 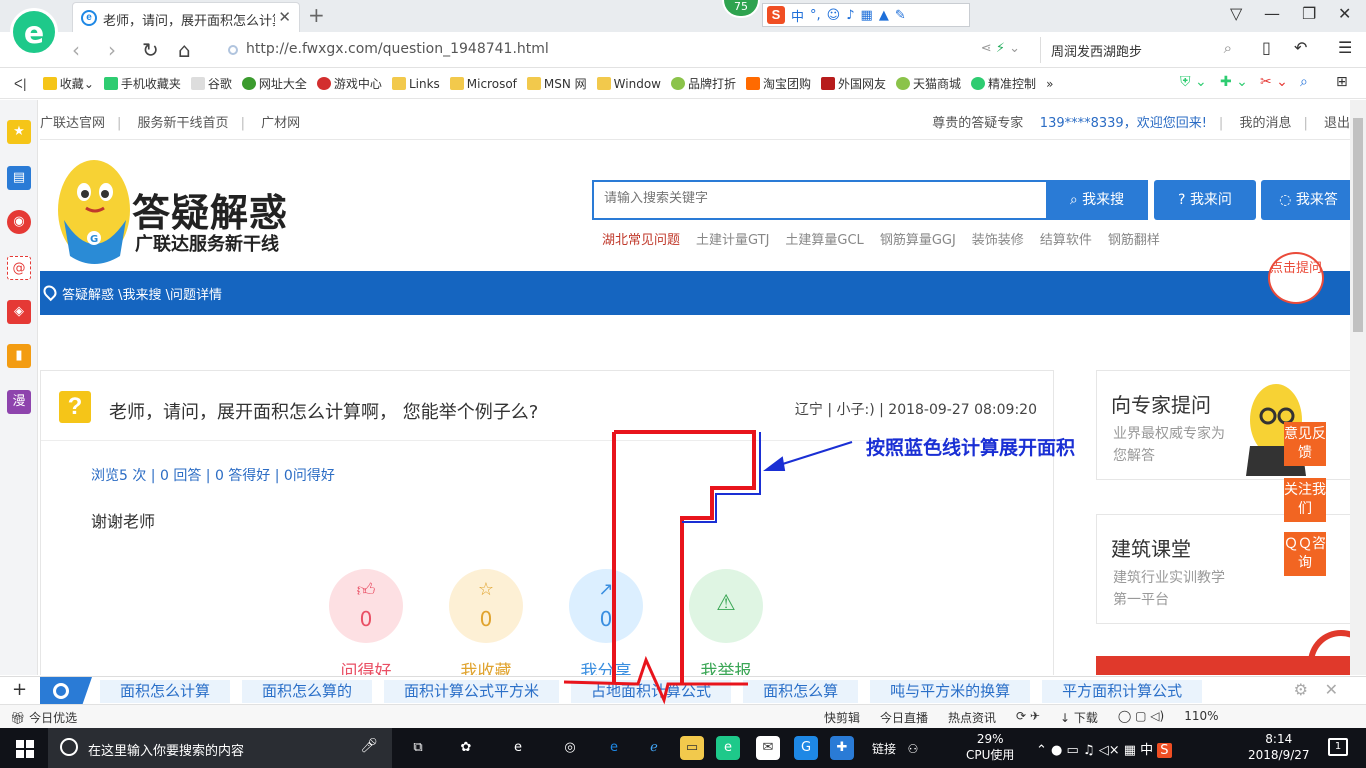 I want to click on menu-icon: ☰, so click(x=1345, y=47).